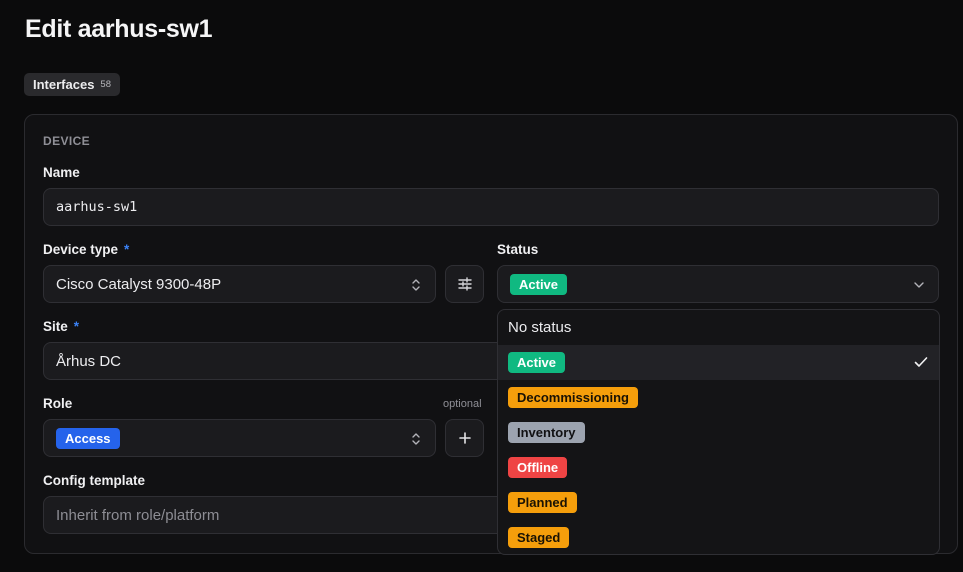 This screenshot has width=963, height=572. I want to click on status-badge: Inventory, so click(546, 432).